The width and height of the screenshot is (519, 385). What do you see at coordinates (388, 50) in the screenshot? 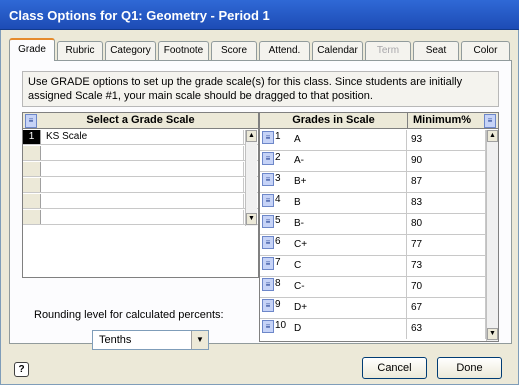
I see `tab-term: Term` at bounding box center [388, 50].